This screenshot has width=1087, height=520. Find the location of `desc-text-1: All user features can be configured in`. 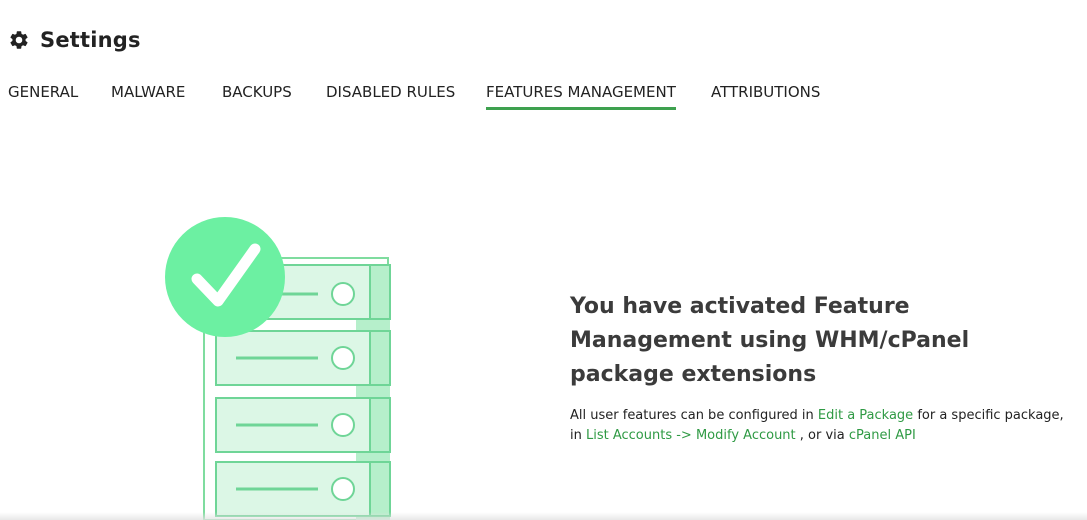

desc-text-1: All user features can be configured in is located at coordinates (694, 415).